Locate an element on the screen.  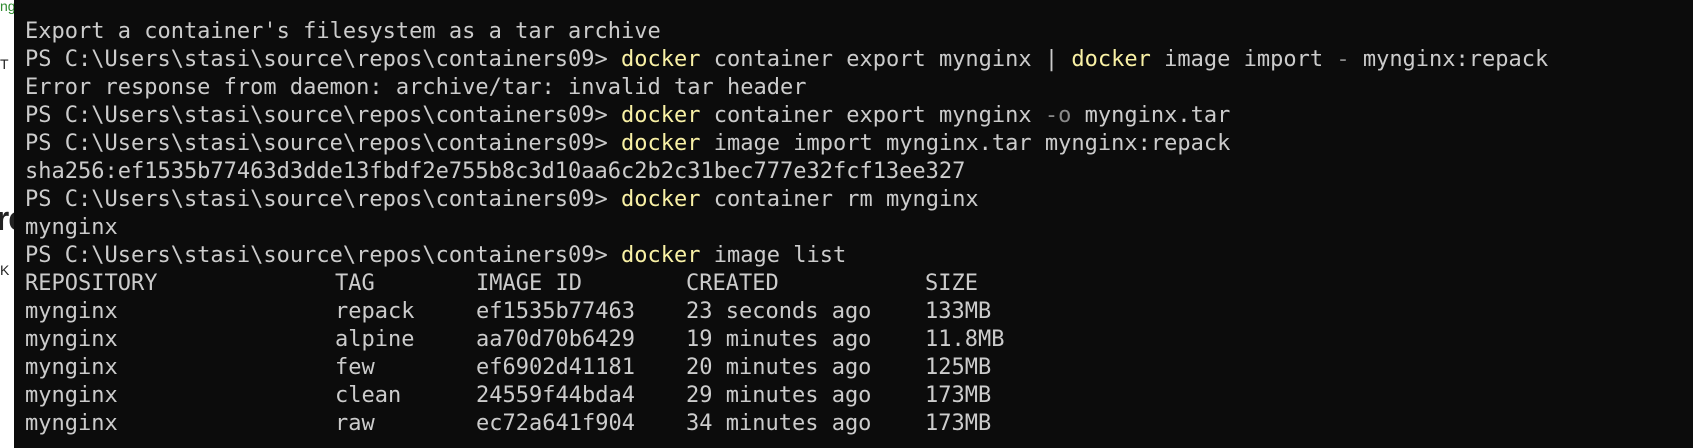
cell-image-id: 24559f44bda4 is located at coordinates (555, 395).